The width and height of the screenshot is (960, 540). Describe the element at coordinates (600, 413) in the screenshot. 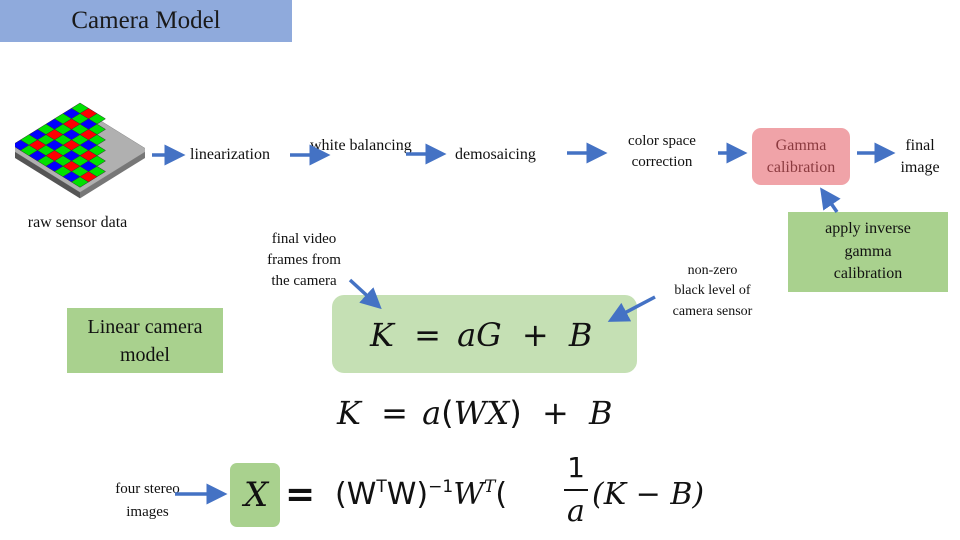

I see `eq2-B: B` at that location.